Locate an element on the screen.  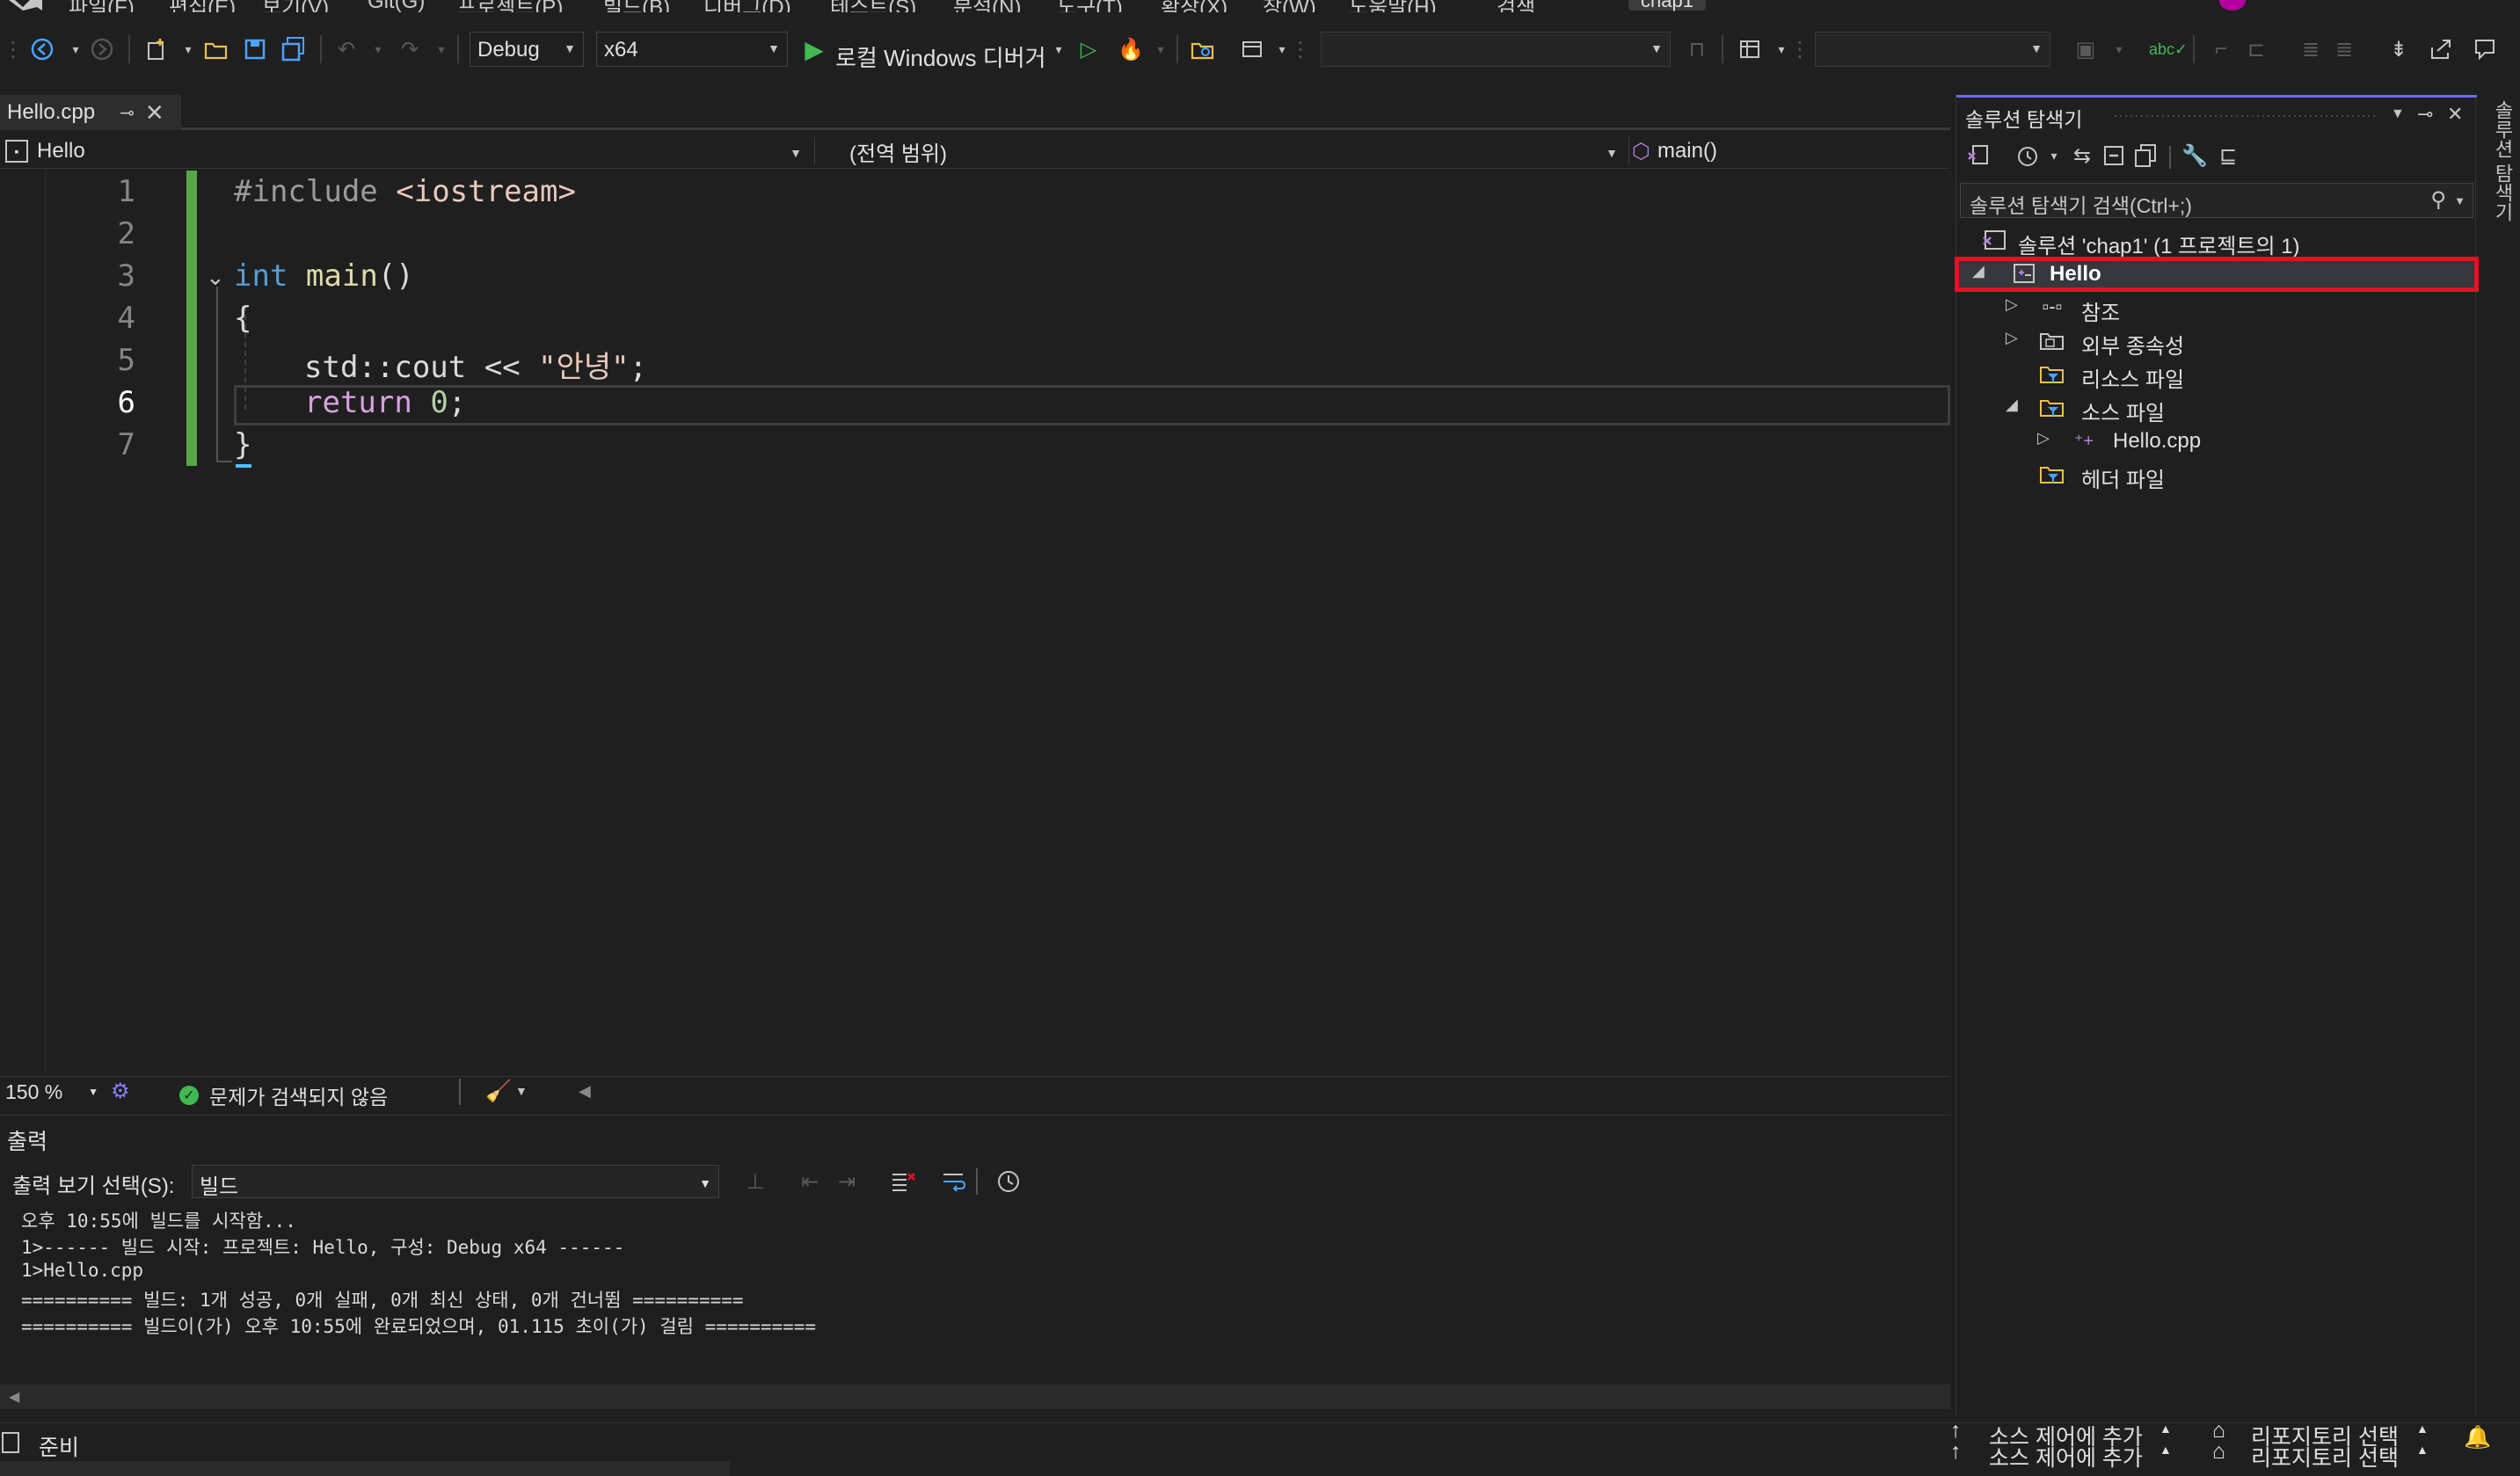
menu-test: 테스트(S) is located at coordinates (873, 6).